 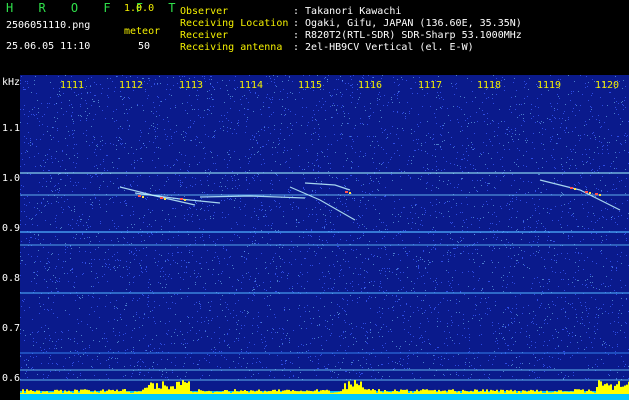 I want to click on x-tick-1113: 1113, so click(x=191, y=85).